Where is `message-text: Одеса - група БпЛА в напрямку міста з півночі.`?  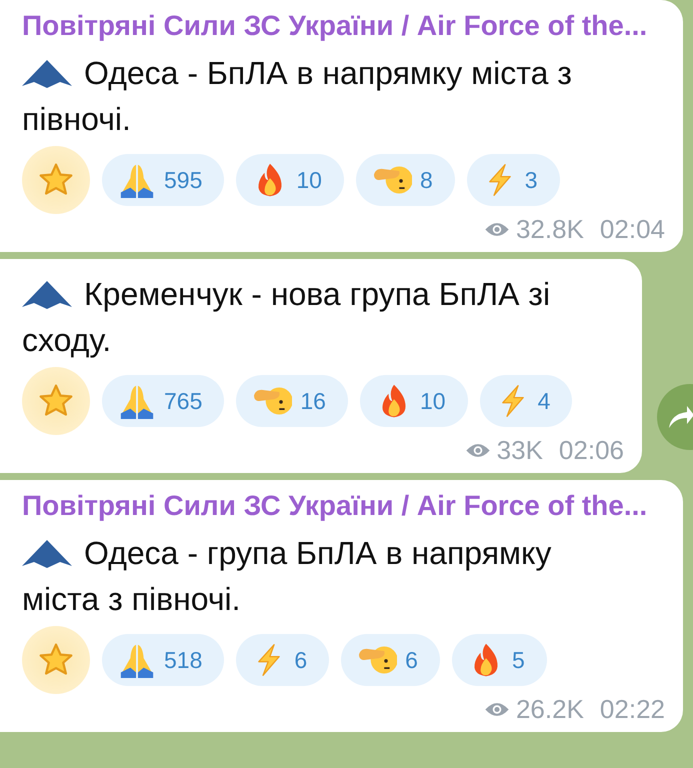 message-text: Одеса - група БпЛА в напрямку міста з півночі. is located at coordinates (287, 576).